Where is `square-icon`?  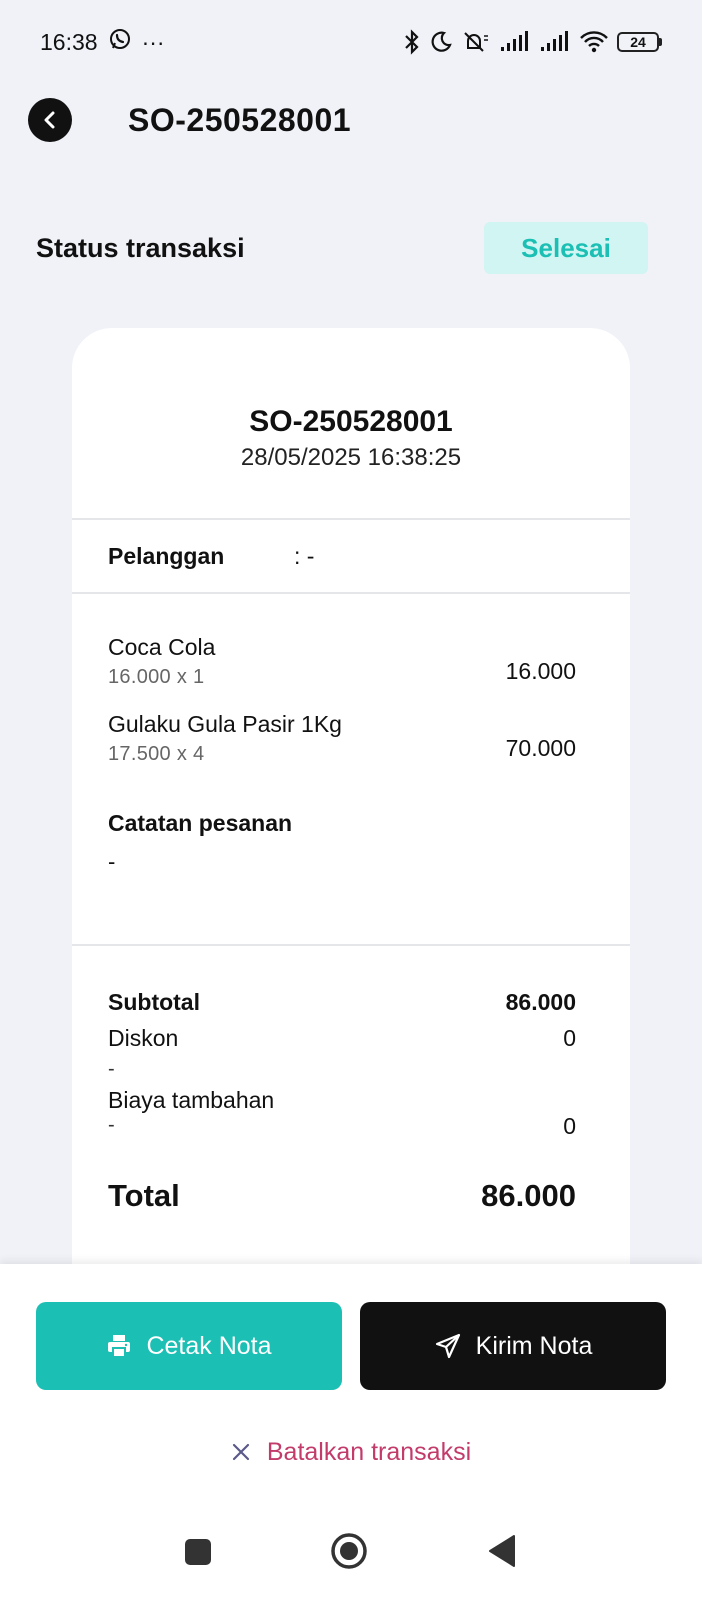
square-icon is located at coordinates (198, 1552).